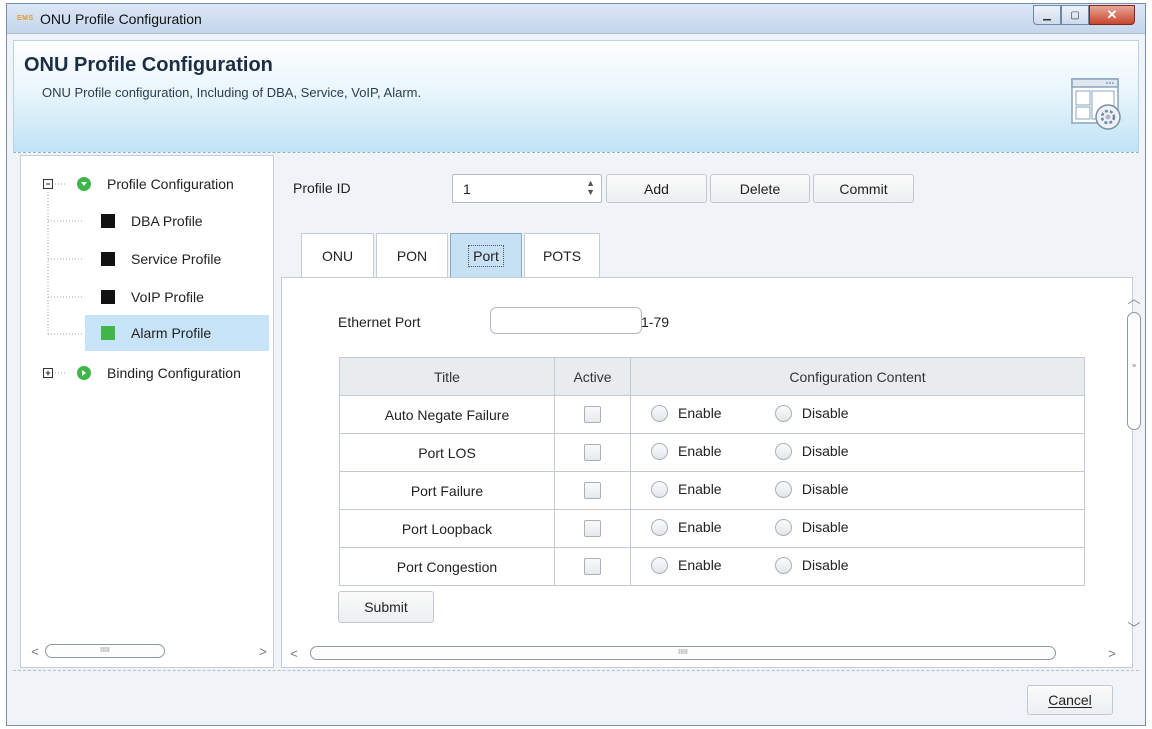 The width and height of the screenshot is (1152, 729). Describe the element at coordinates (486, 255) in the screenshot. I see `tab-port: Port` at that location.